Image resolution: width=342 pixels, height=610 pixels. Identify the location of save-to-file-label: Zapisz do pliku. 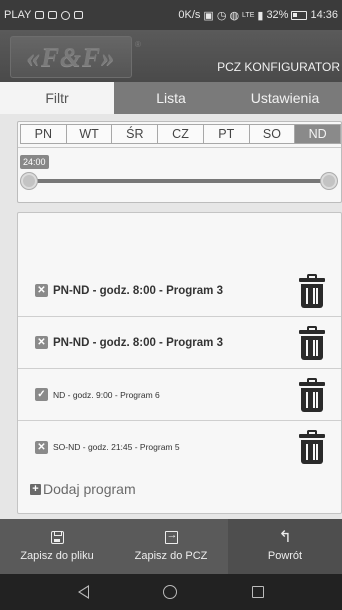
(57, 556).